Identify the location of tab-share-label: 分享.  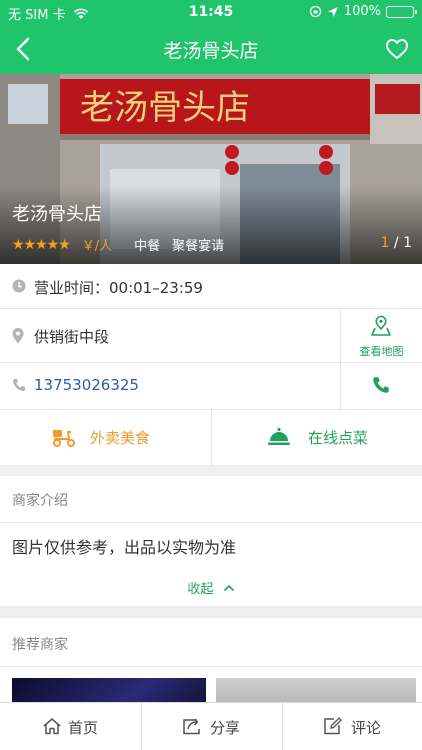
(225, 728).